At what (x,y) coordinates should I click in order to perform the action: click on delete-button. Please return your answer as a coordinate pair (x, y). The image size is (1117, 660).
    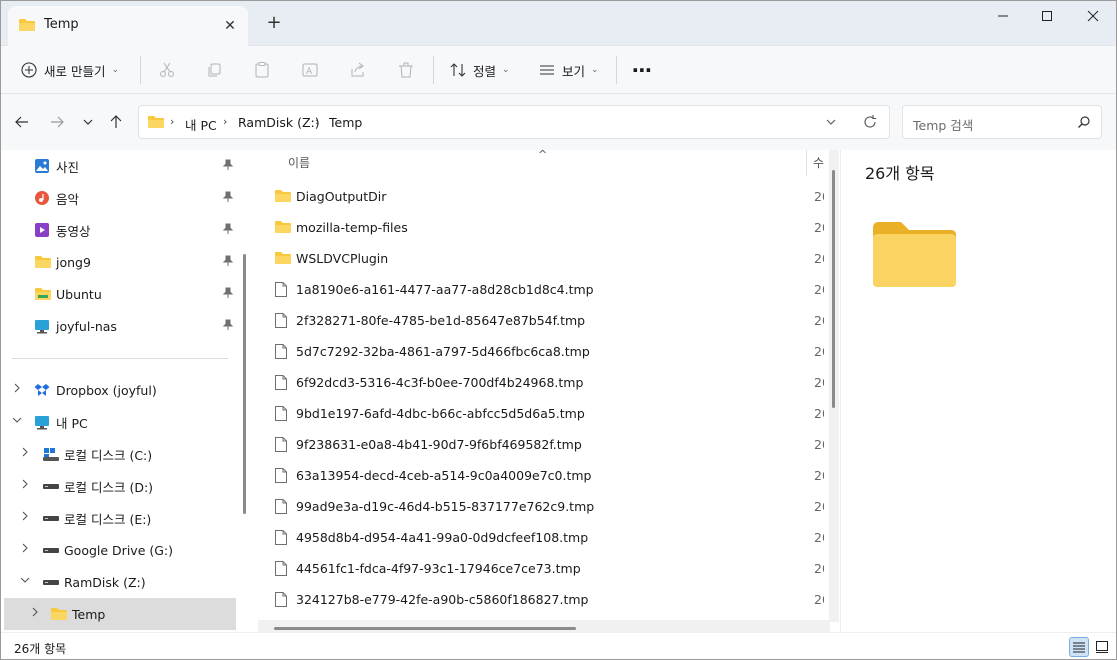
    Looking at the image, I should click on (406, 70).